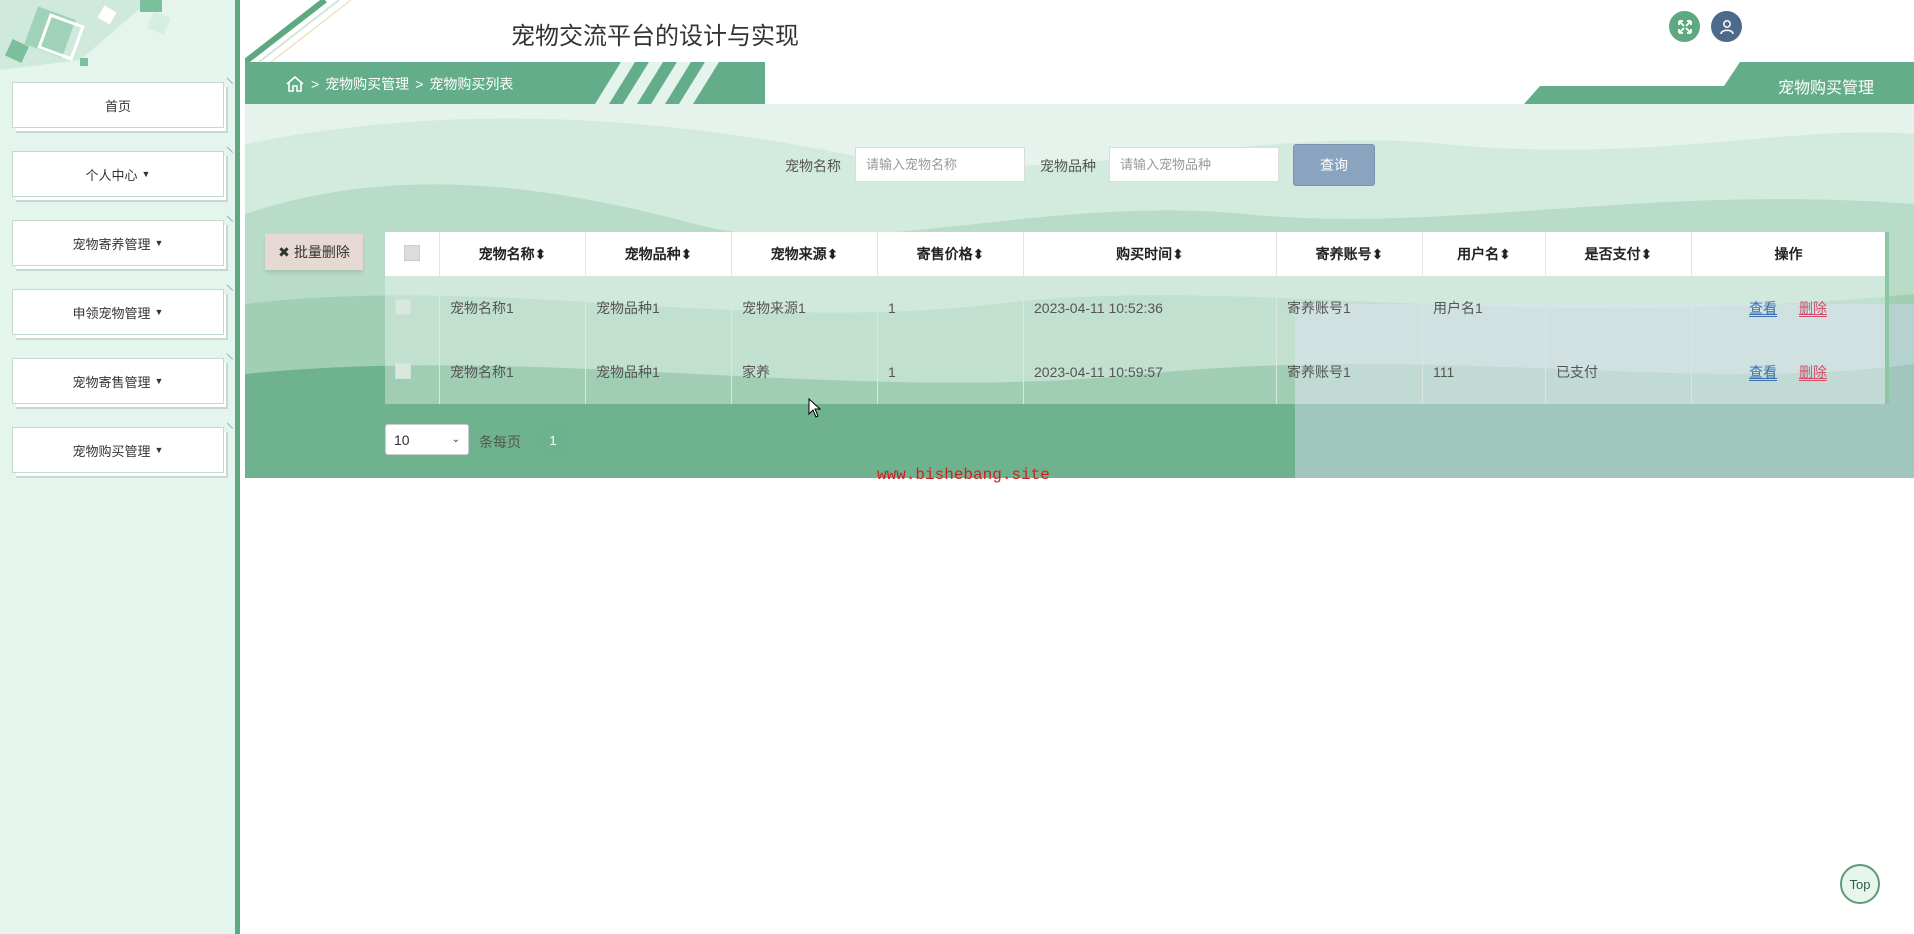 This screenshot has height=934, width=1914. I want to click on user-button, so click(1726, 26).